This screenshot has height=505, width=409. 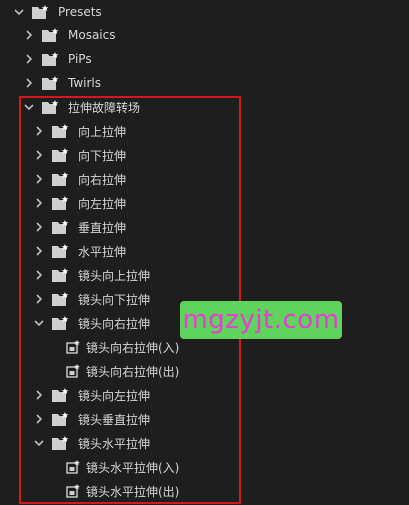 What do you see at coordinates (80, 12) in the screenshot?
I see `tree-item-label: Presets` at bounding box center [80, 12].